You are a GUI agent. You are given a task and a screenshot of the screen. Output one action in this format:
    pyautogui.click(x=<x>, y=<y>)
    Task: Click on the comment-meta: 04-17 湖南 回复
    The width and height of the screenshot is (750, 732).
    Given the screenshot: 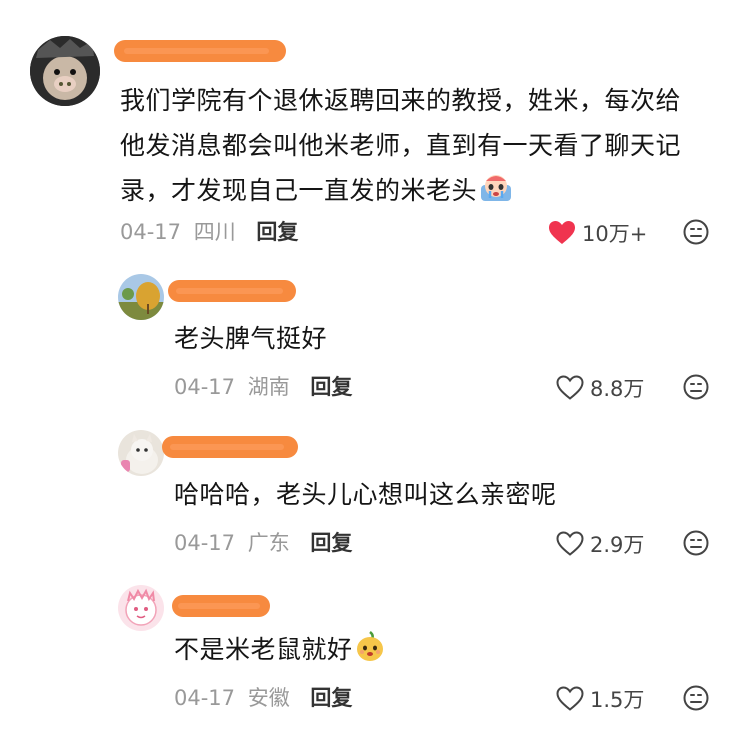 What is the action you would take?
    pyautogui.click(x=263, y=387)
    